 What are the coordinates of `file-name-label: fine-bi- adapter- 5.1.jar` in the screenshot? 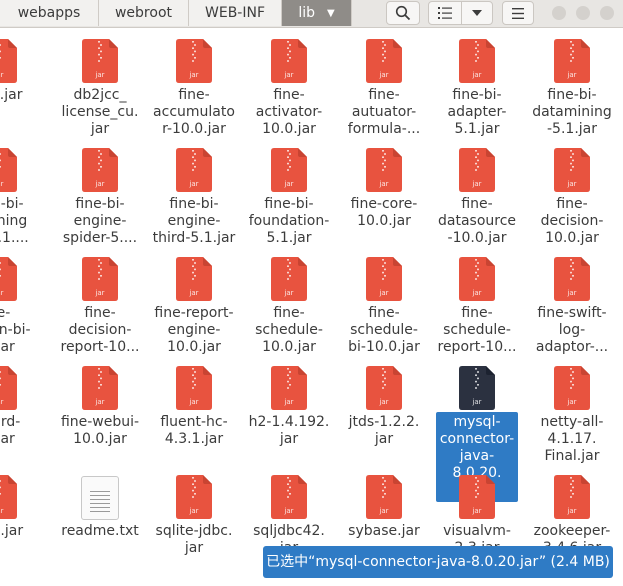 It's located at (477, 112).